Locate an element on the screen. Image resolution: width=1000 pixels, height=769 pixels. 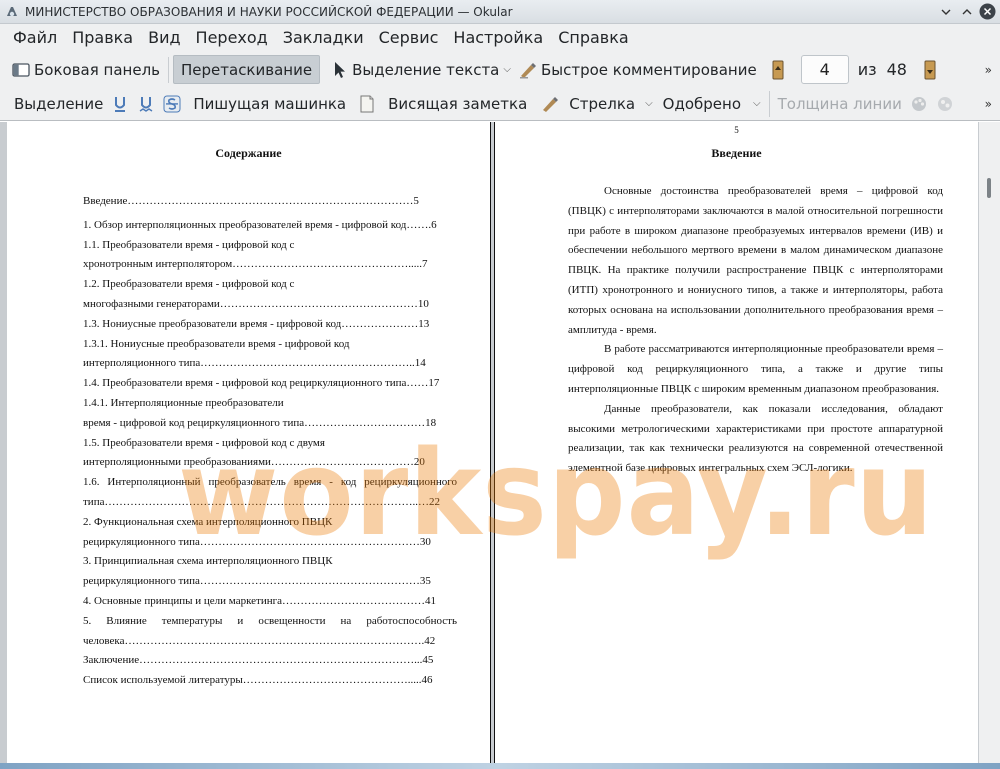
opacity-button is located at coordinates (945, 103).